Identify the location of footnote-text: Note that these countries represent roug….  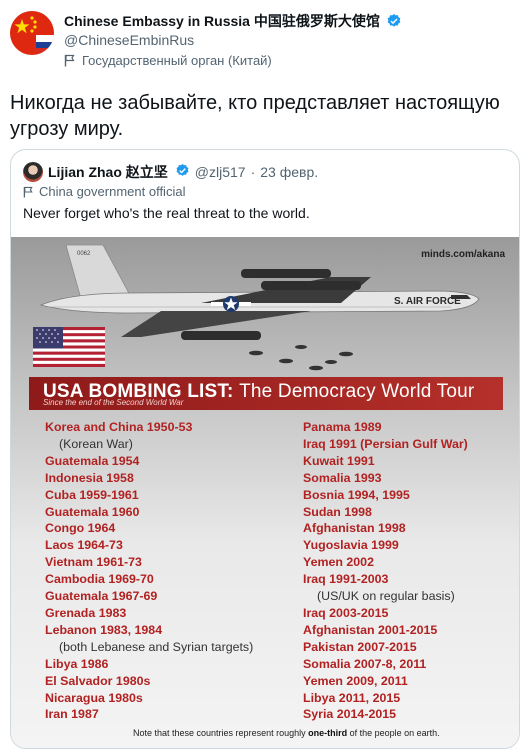
(221, 733).